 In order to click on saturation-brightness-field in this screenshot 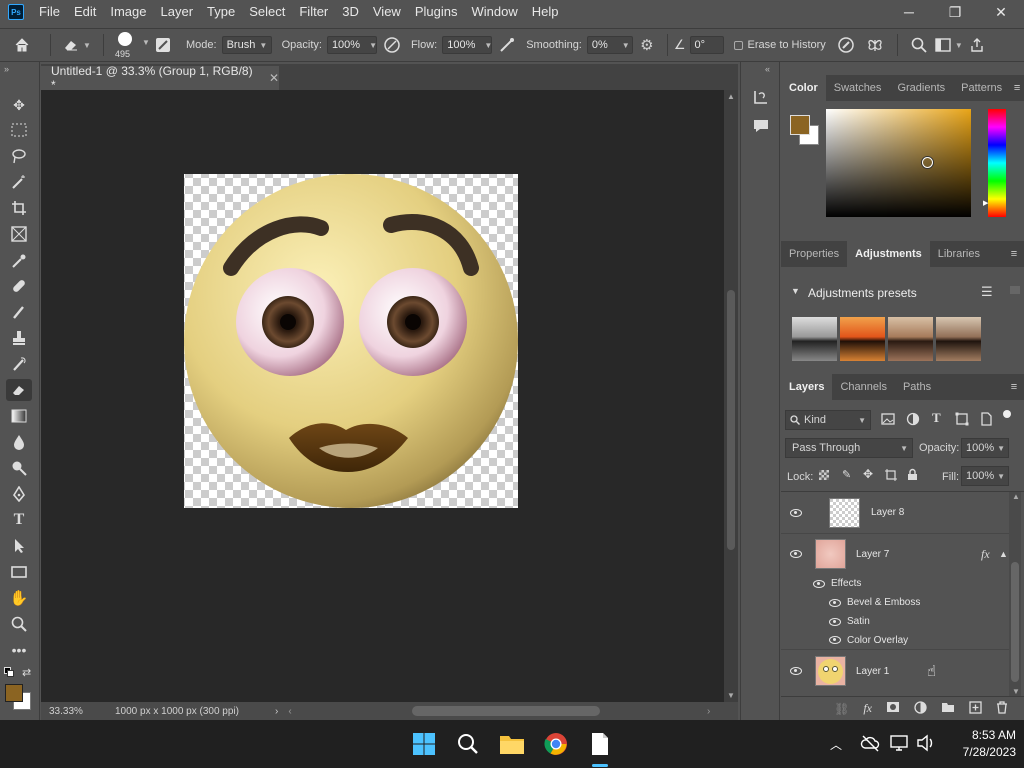, I will do `click(898, 163)`.